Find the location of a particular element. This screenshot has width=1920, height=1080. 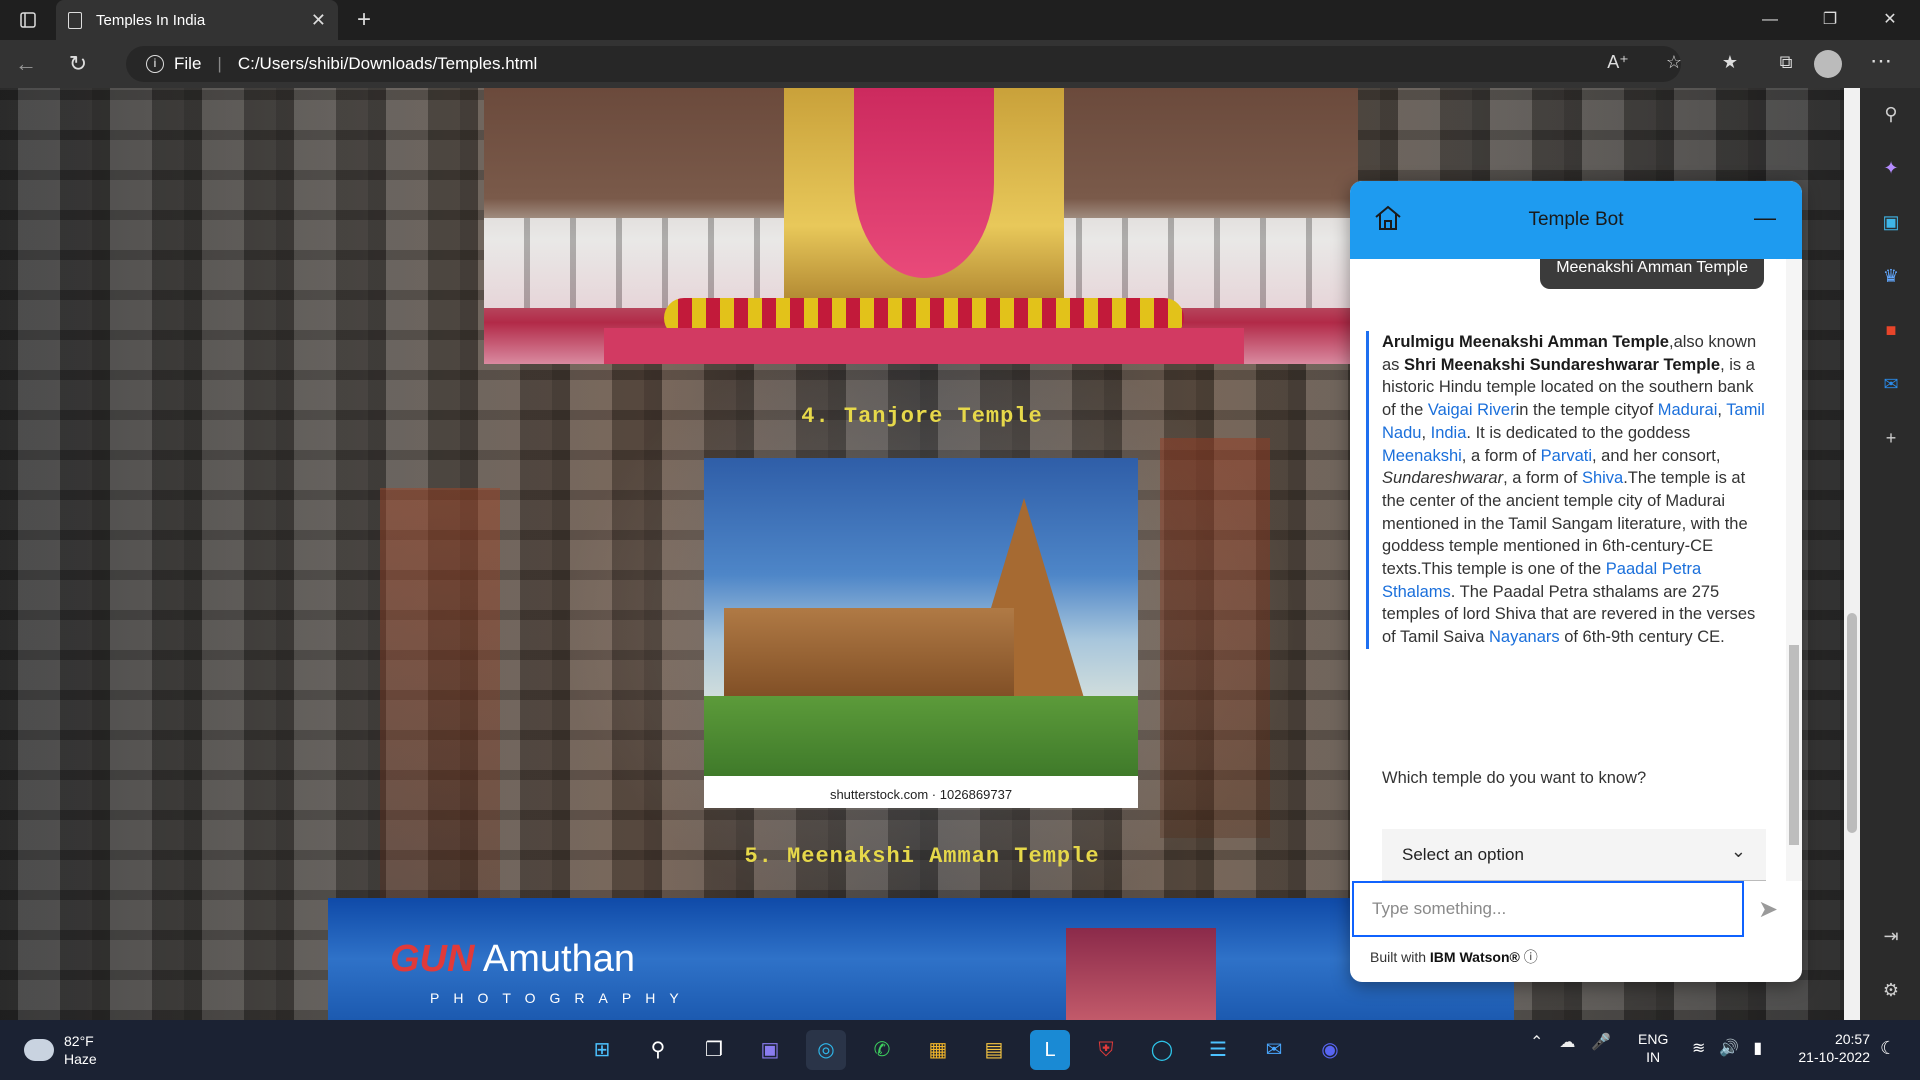

info-icon: ⓘ is located at coordinates (1531, 957).